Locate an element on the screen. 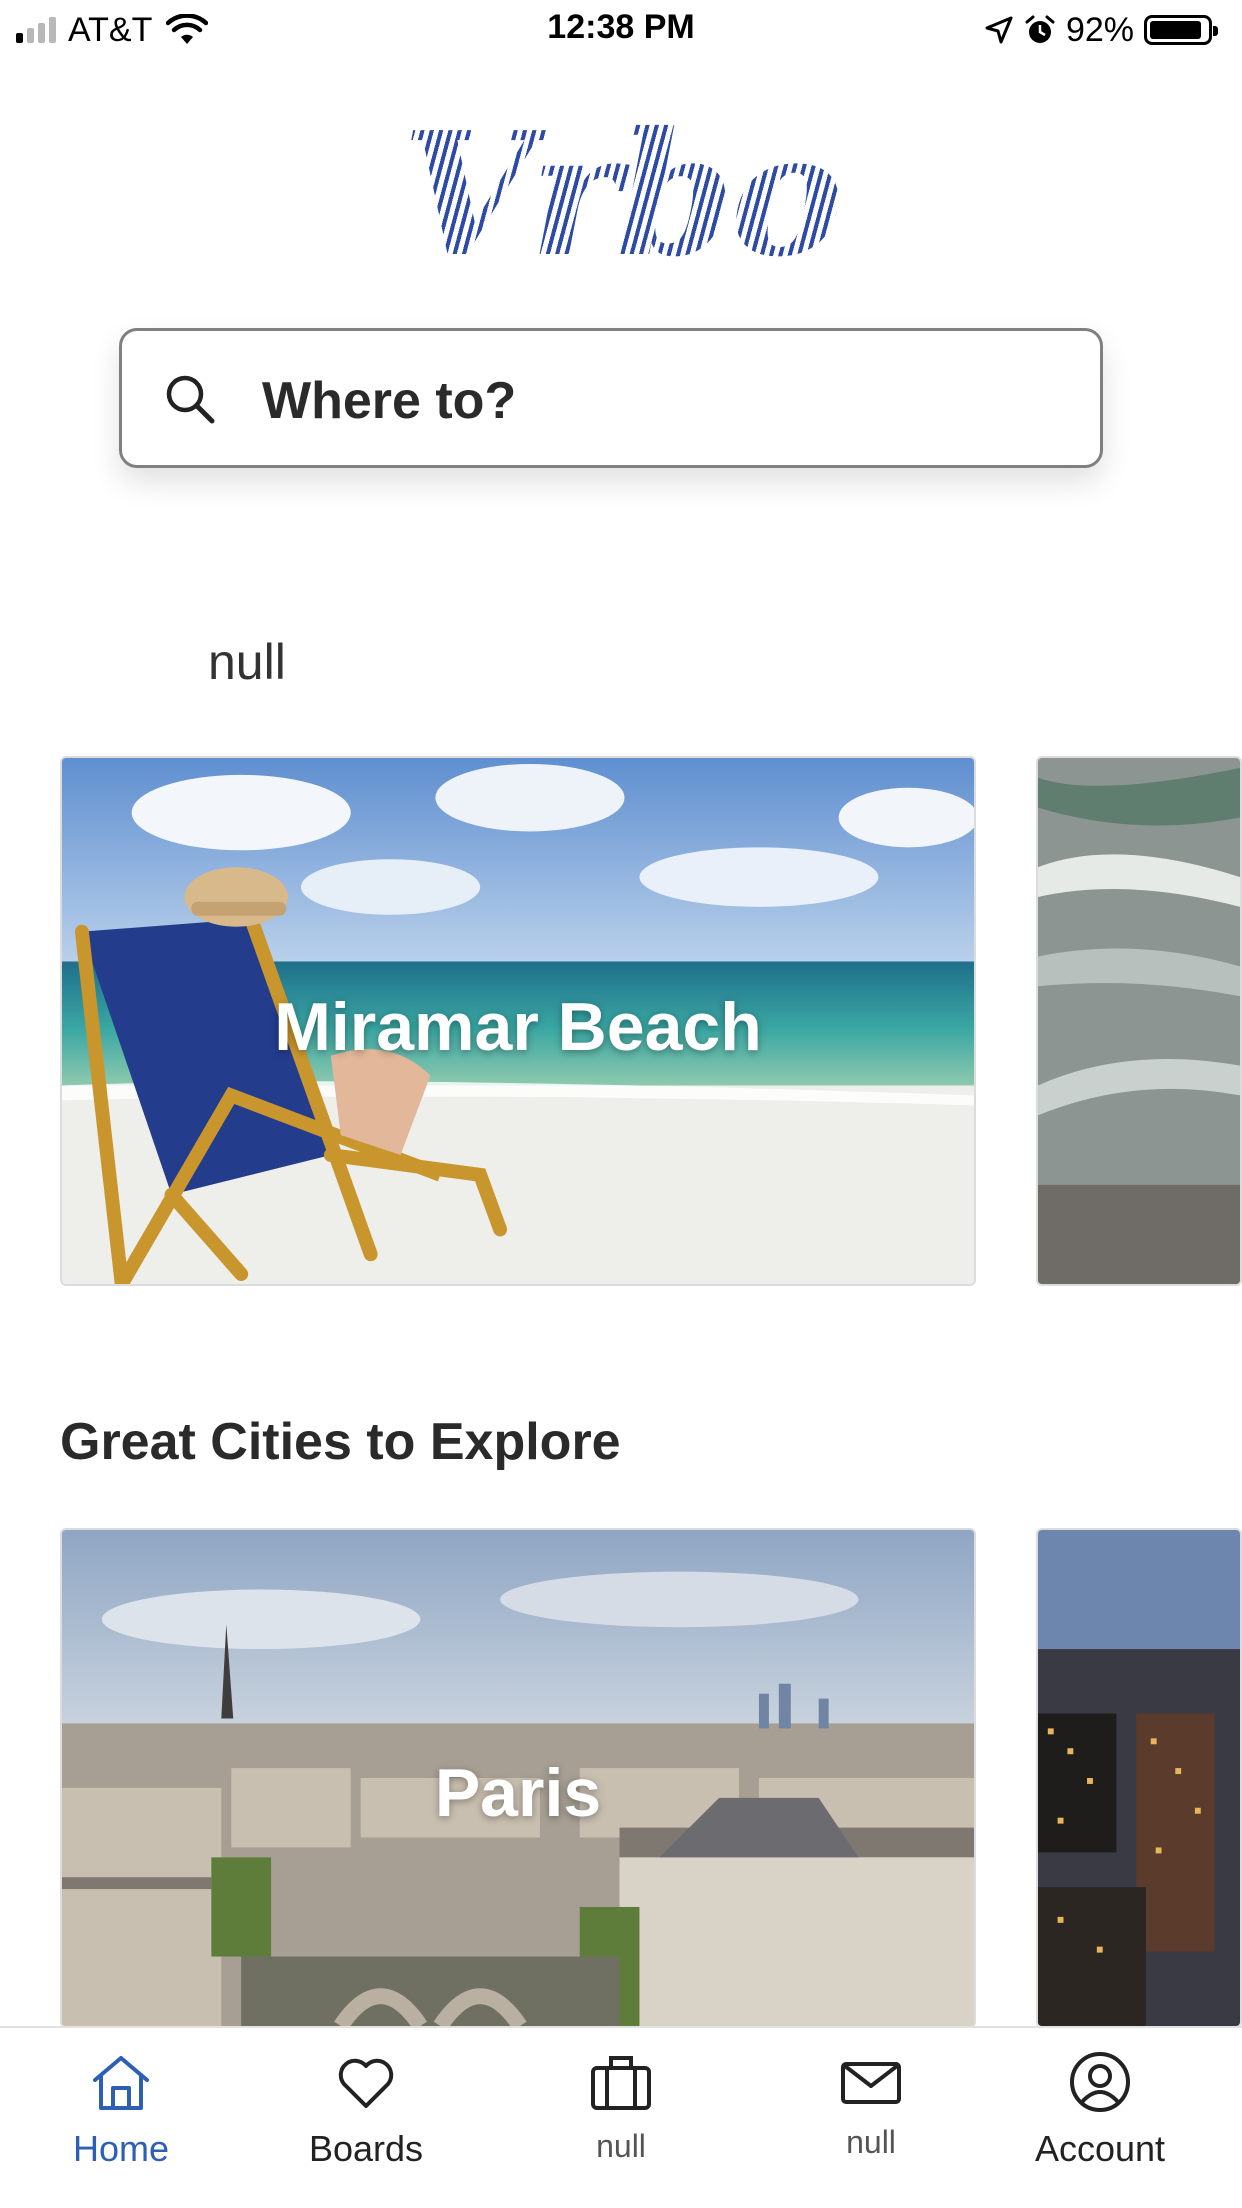 The height and width of the screenshot is (2208, 1242). search-placeholder: Where to? is located at coordinates (389, 401).